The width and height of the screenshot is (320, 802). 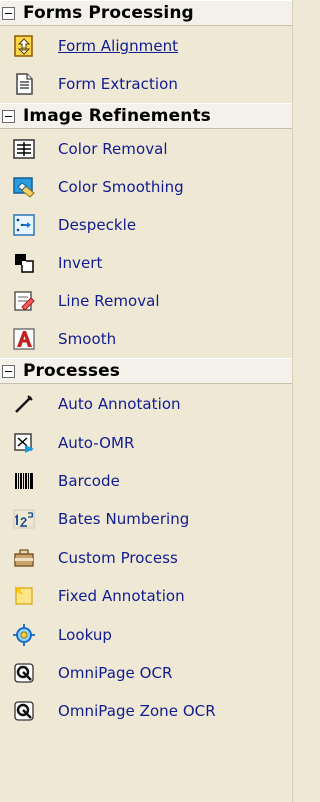 What do you see at coordinates (24, 711) in the screenshot?
I see `omnipage-zone-ocr-icon` at bounding box center [24, 711].